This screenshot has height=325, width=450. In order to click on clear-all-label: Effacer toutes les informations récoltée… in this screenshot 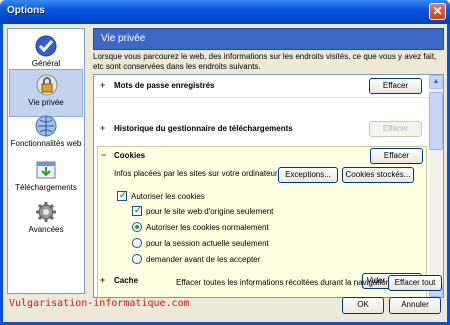, I will do `click(285, 282)`.